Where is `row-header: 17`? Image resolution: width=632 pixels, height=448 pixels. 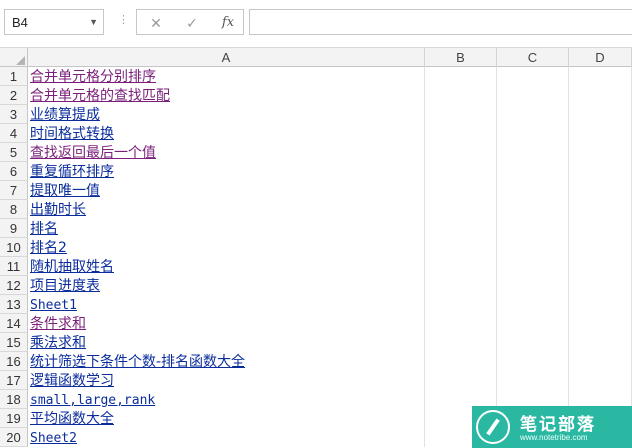
row-header: 17 is located at coordinates (14, 380).